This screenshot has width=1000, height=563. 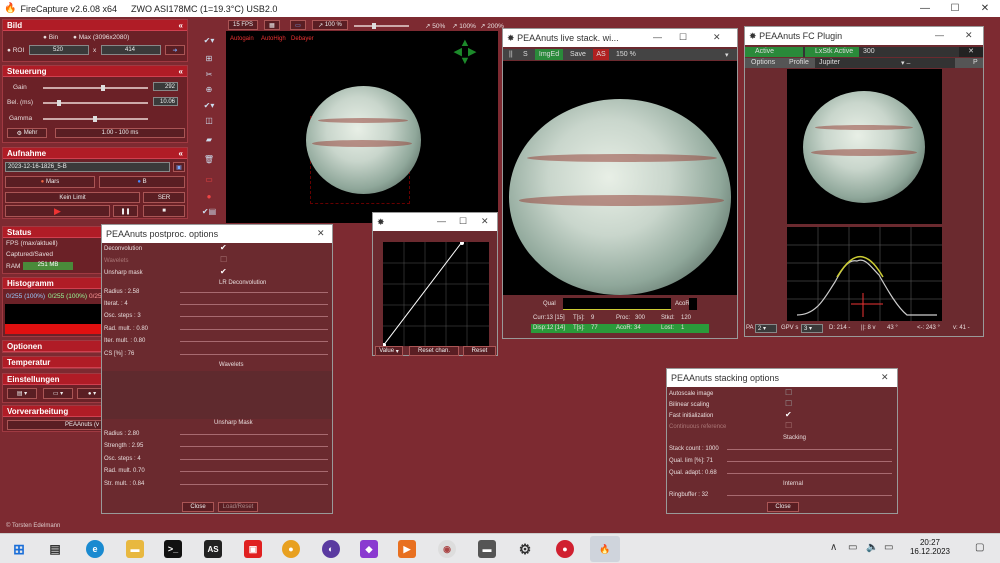 What do you see at coordinates (788, 392) in the screenshot?
I see `autoscale-check: ☐` at bounding box center [788, 392].